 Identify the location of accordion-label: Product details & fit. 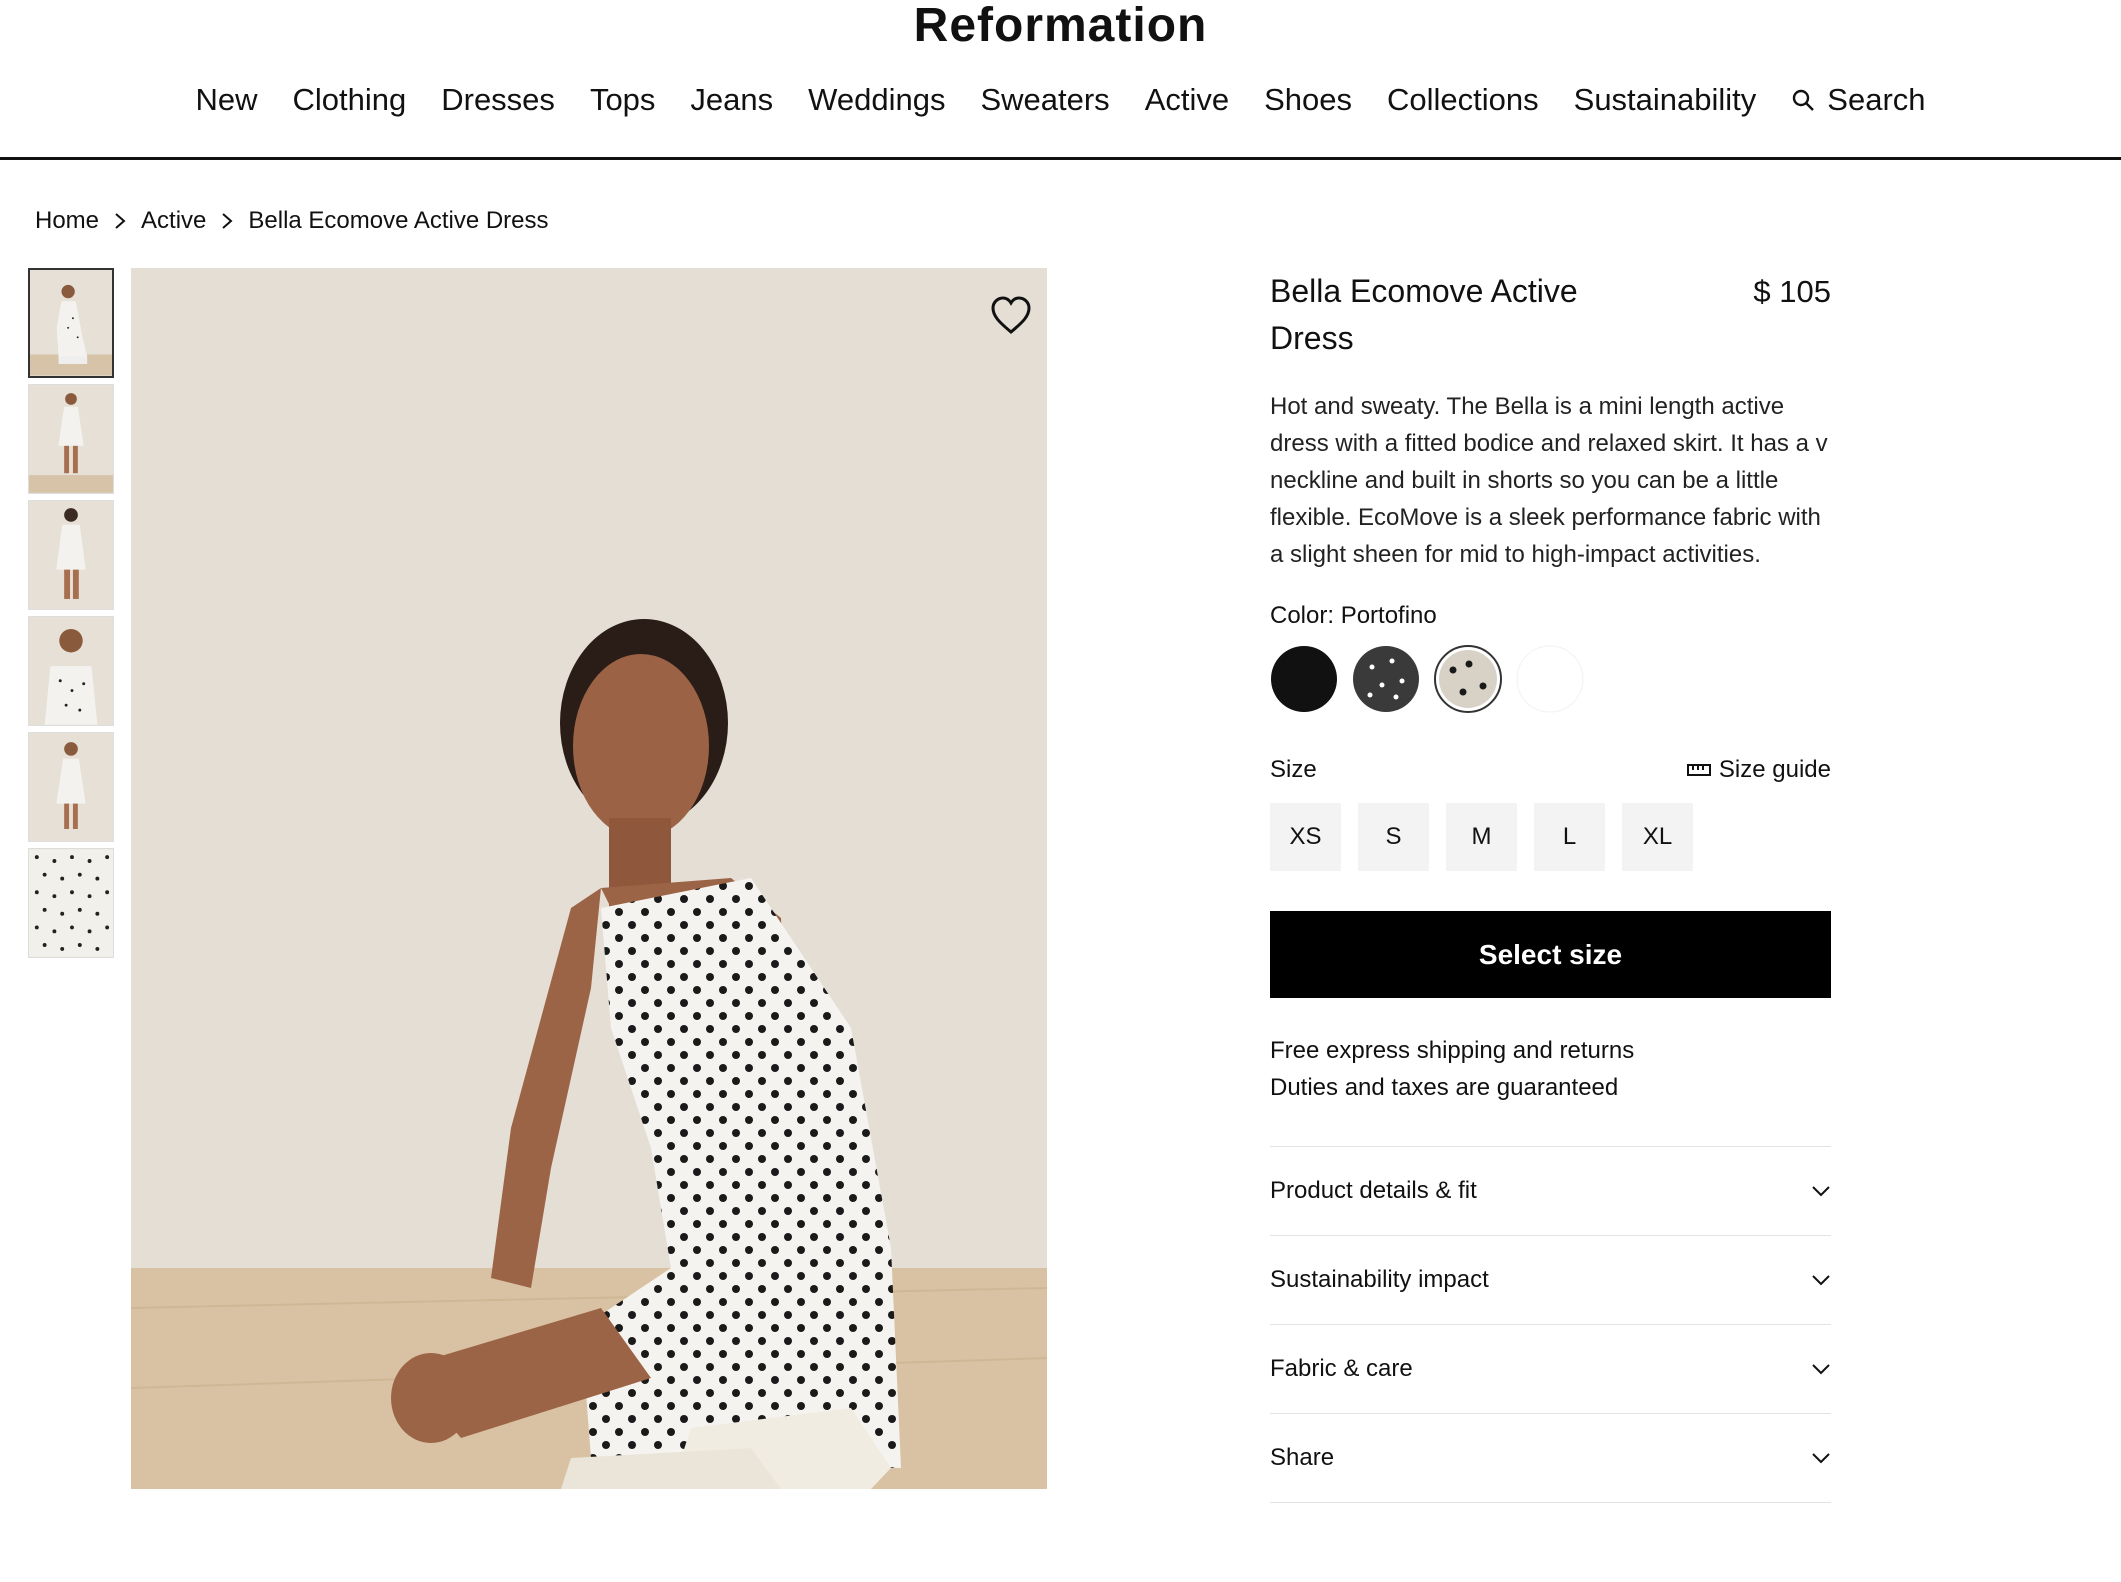
(1373, 1190).